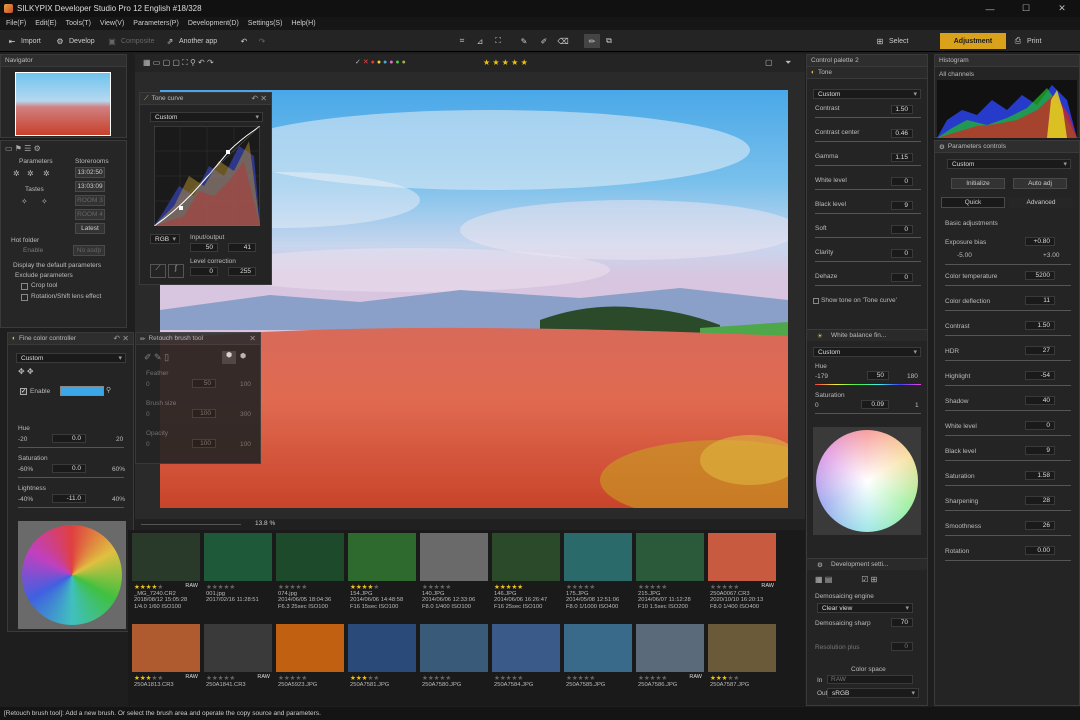 This screenshot has width=1080, height=720. I want to click on param-row-value: 0.00, so click(1040, 550).